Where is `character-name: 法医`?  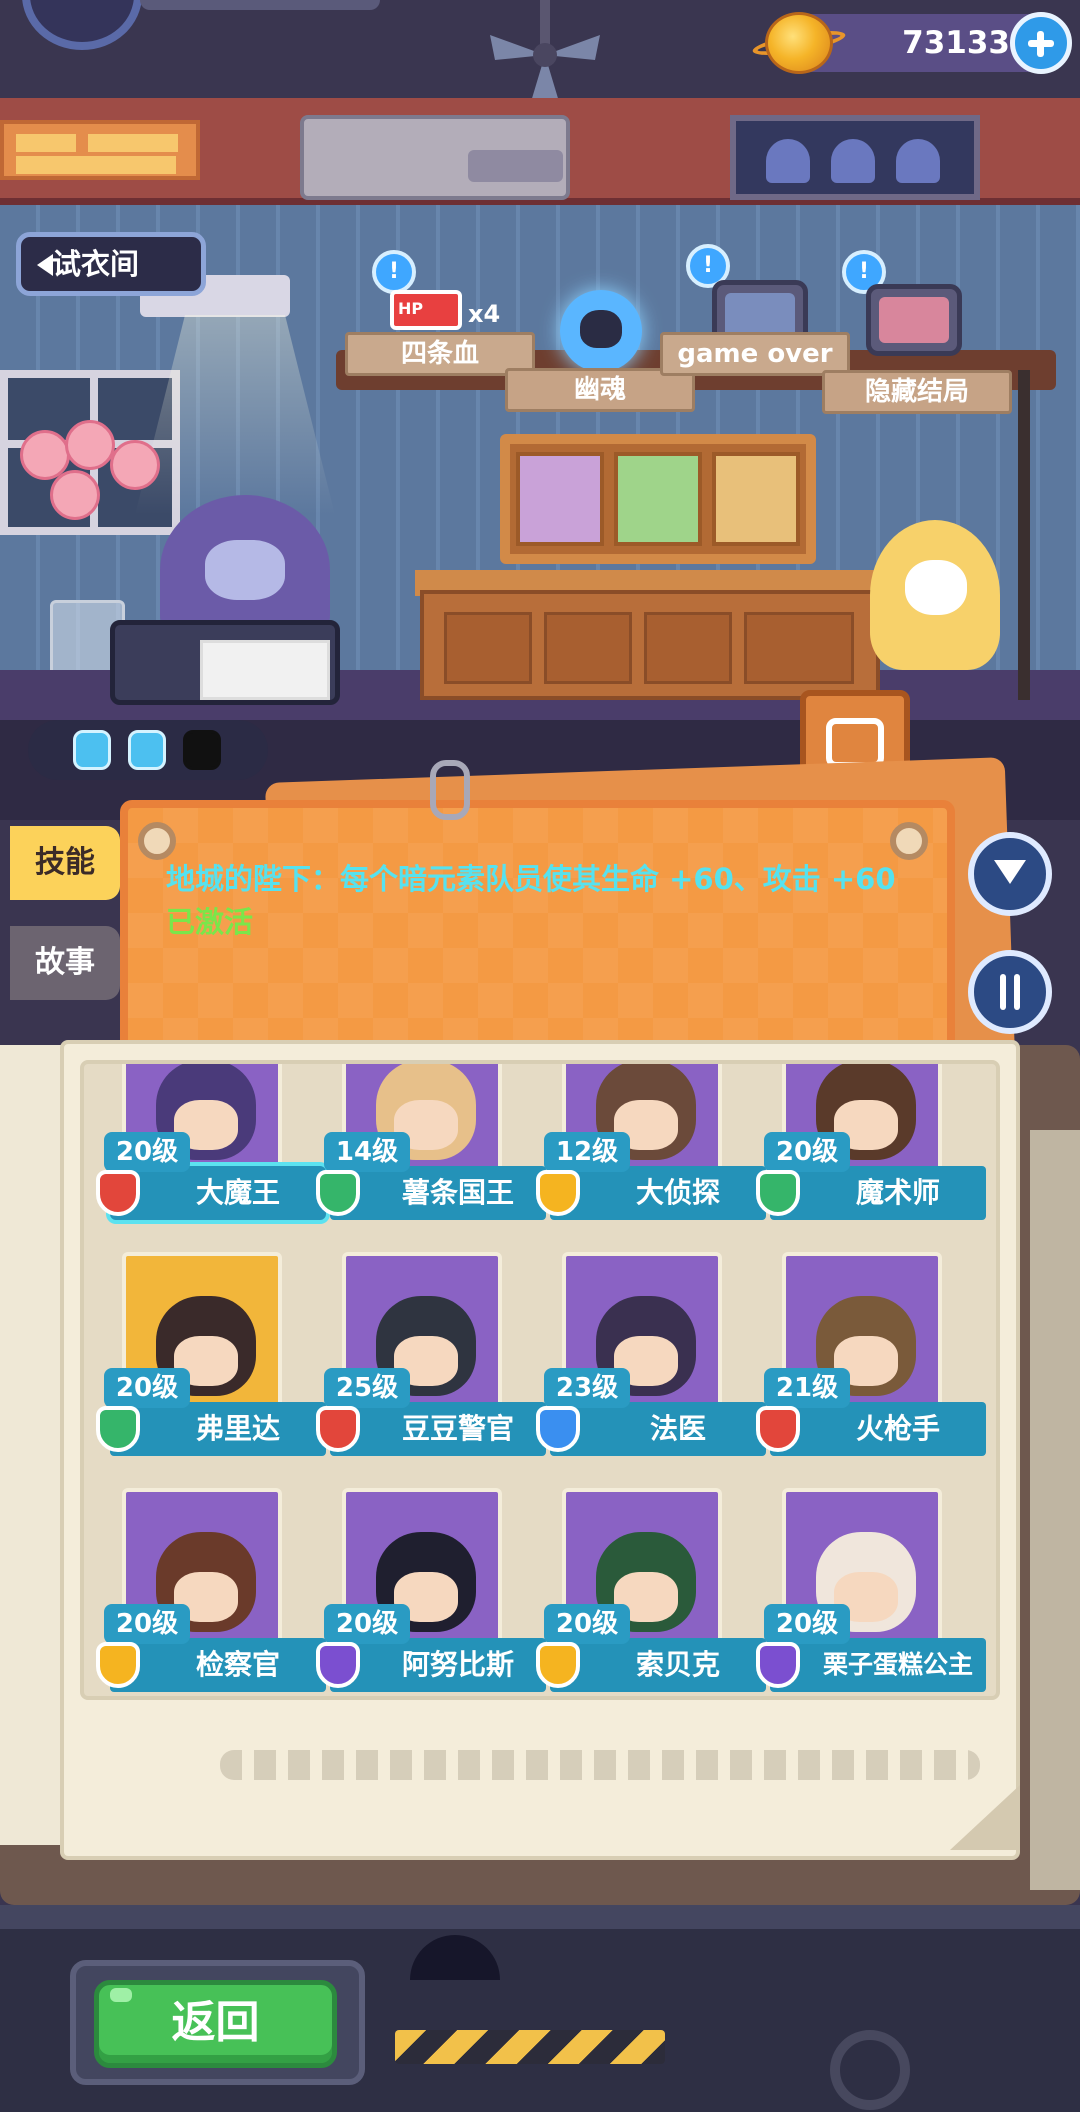
character-name: 法医 is located at coordinates (677, 1428).